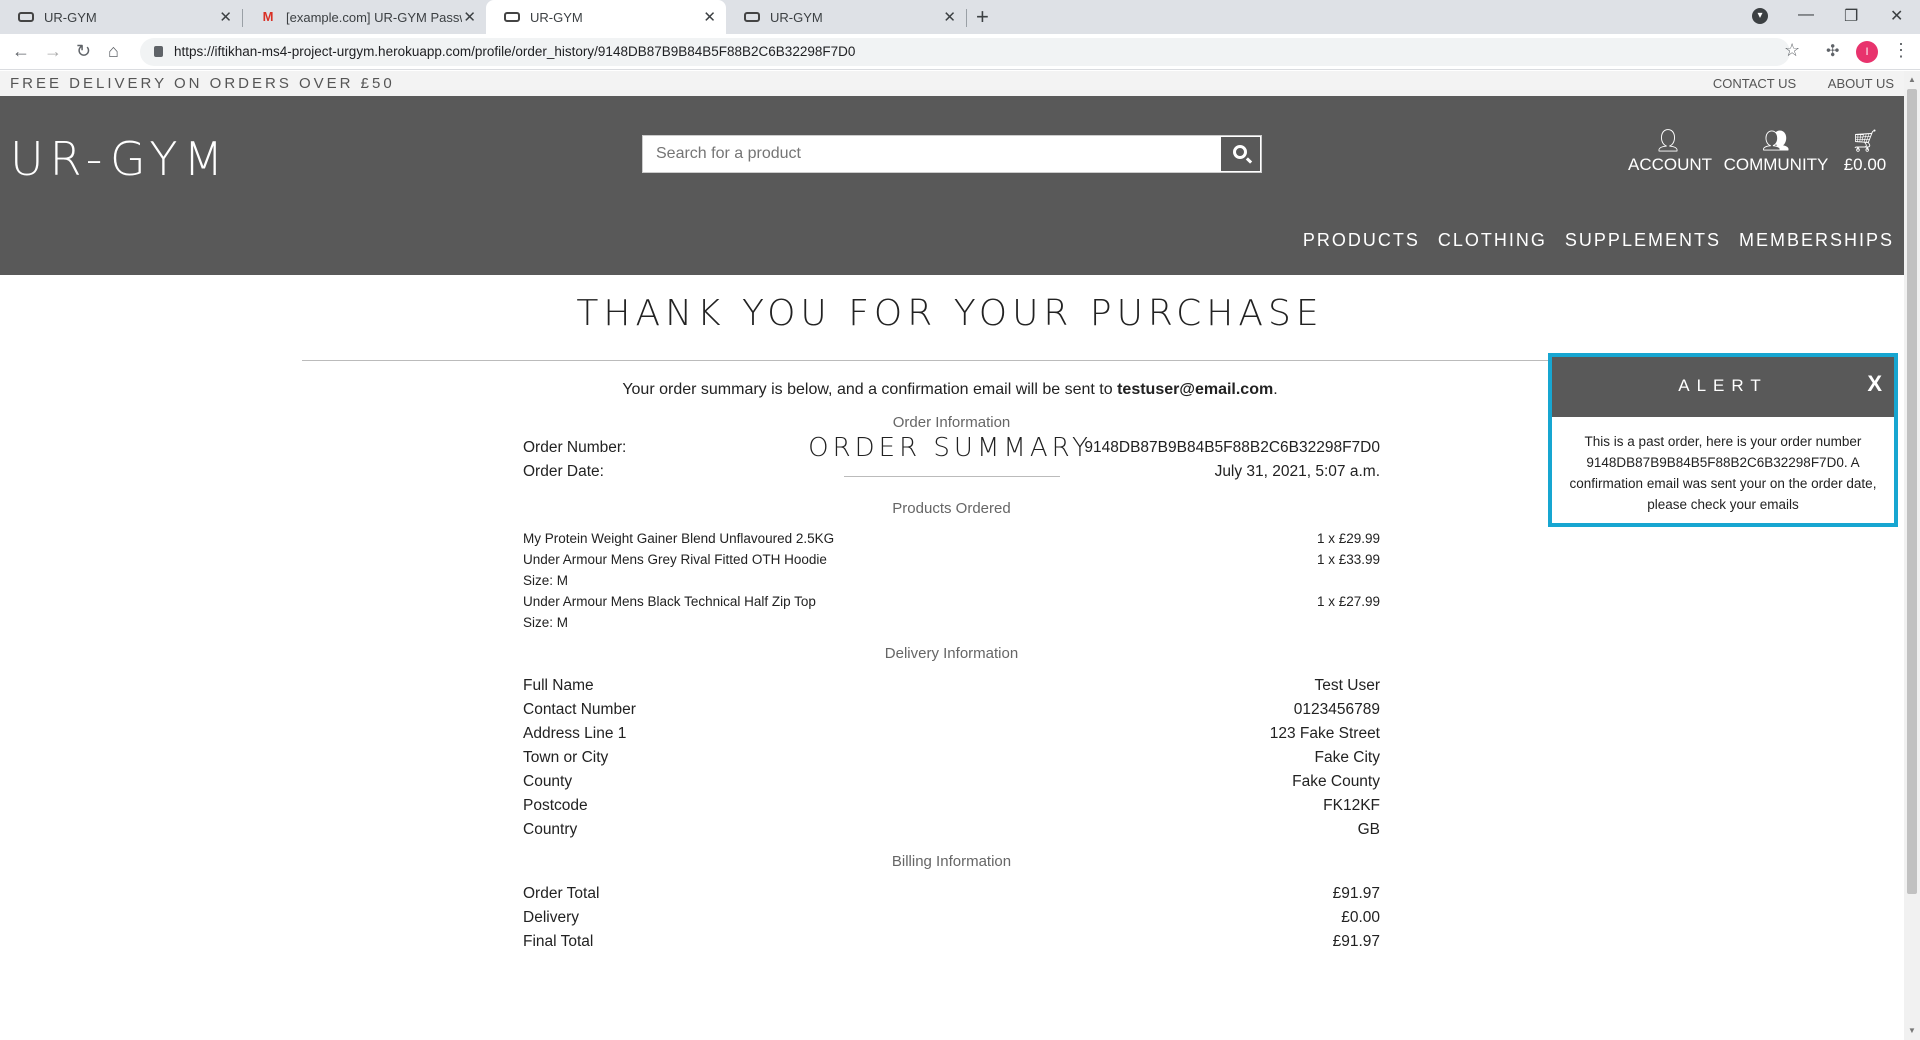 This screenshot has width=1920, height=1040. I want to click on delivery-value: Test User, so click(1347, 685).